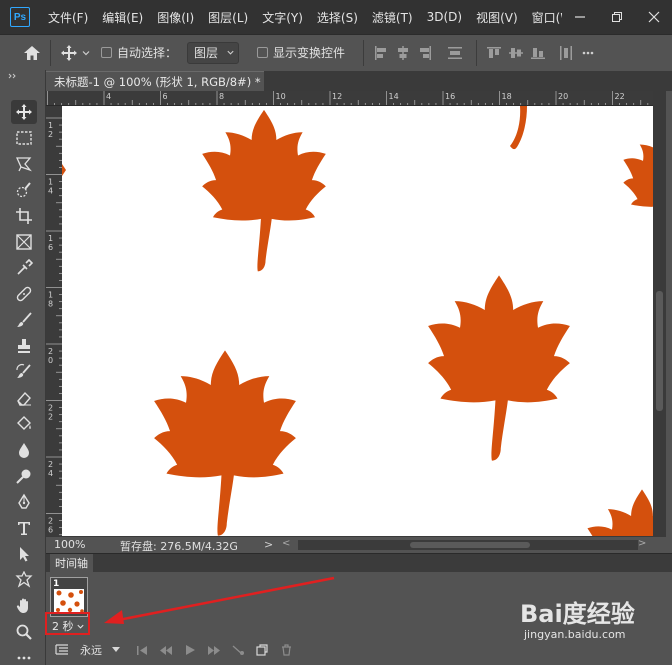  I want to click on custom-shape-tool, so click(24, 580).